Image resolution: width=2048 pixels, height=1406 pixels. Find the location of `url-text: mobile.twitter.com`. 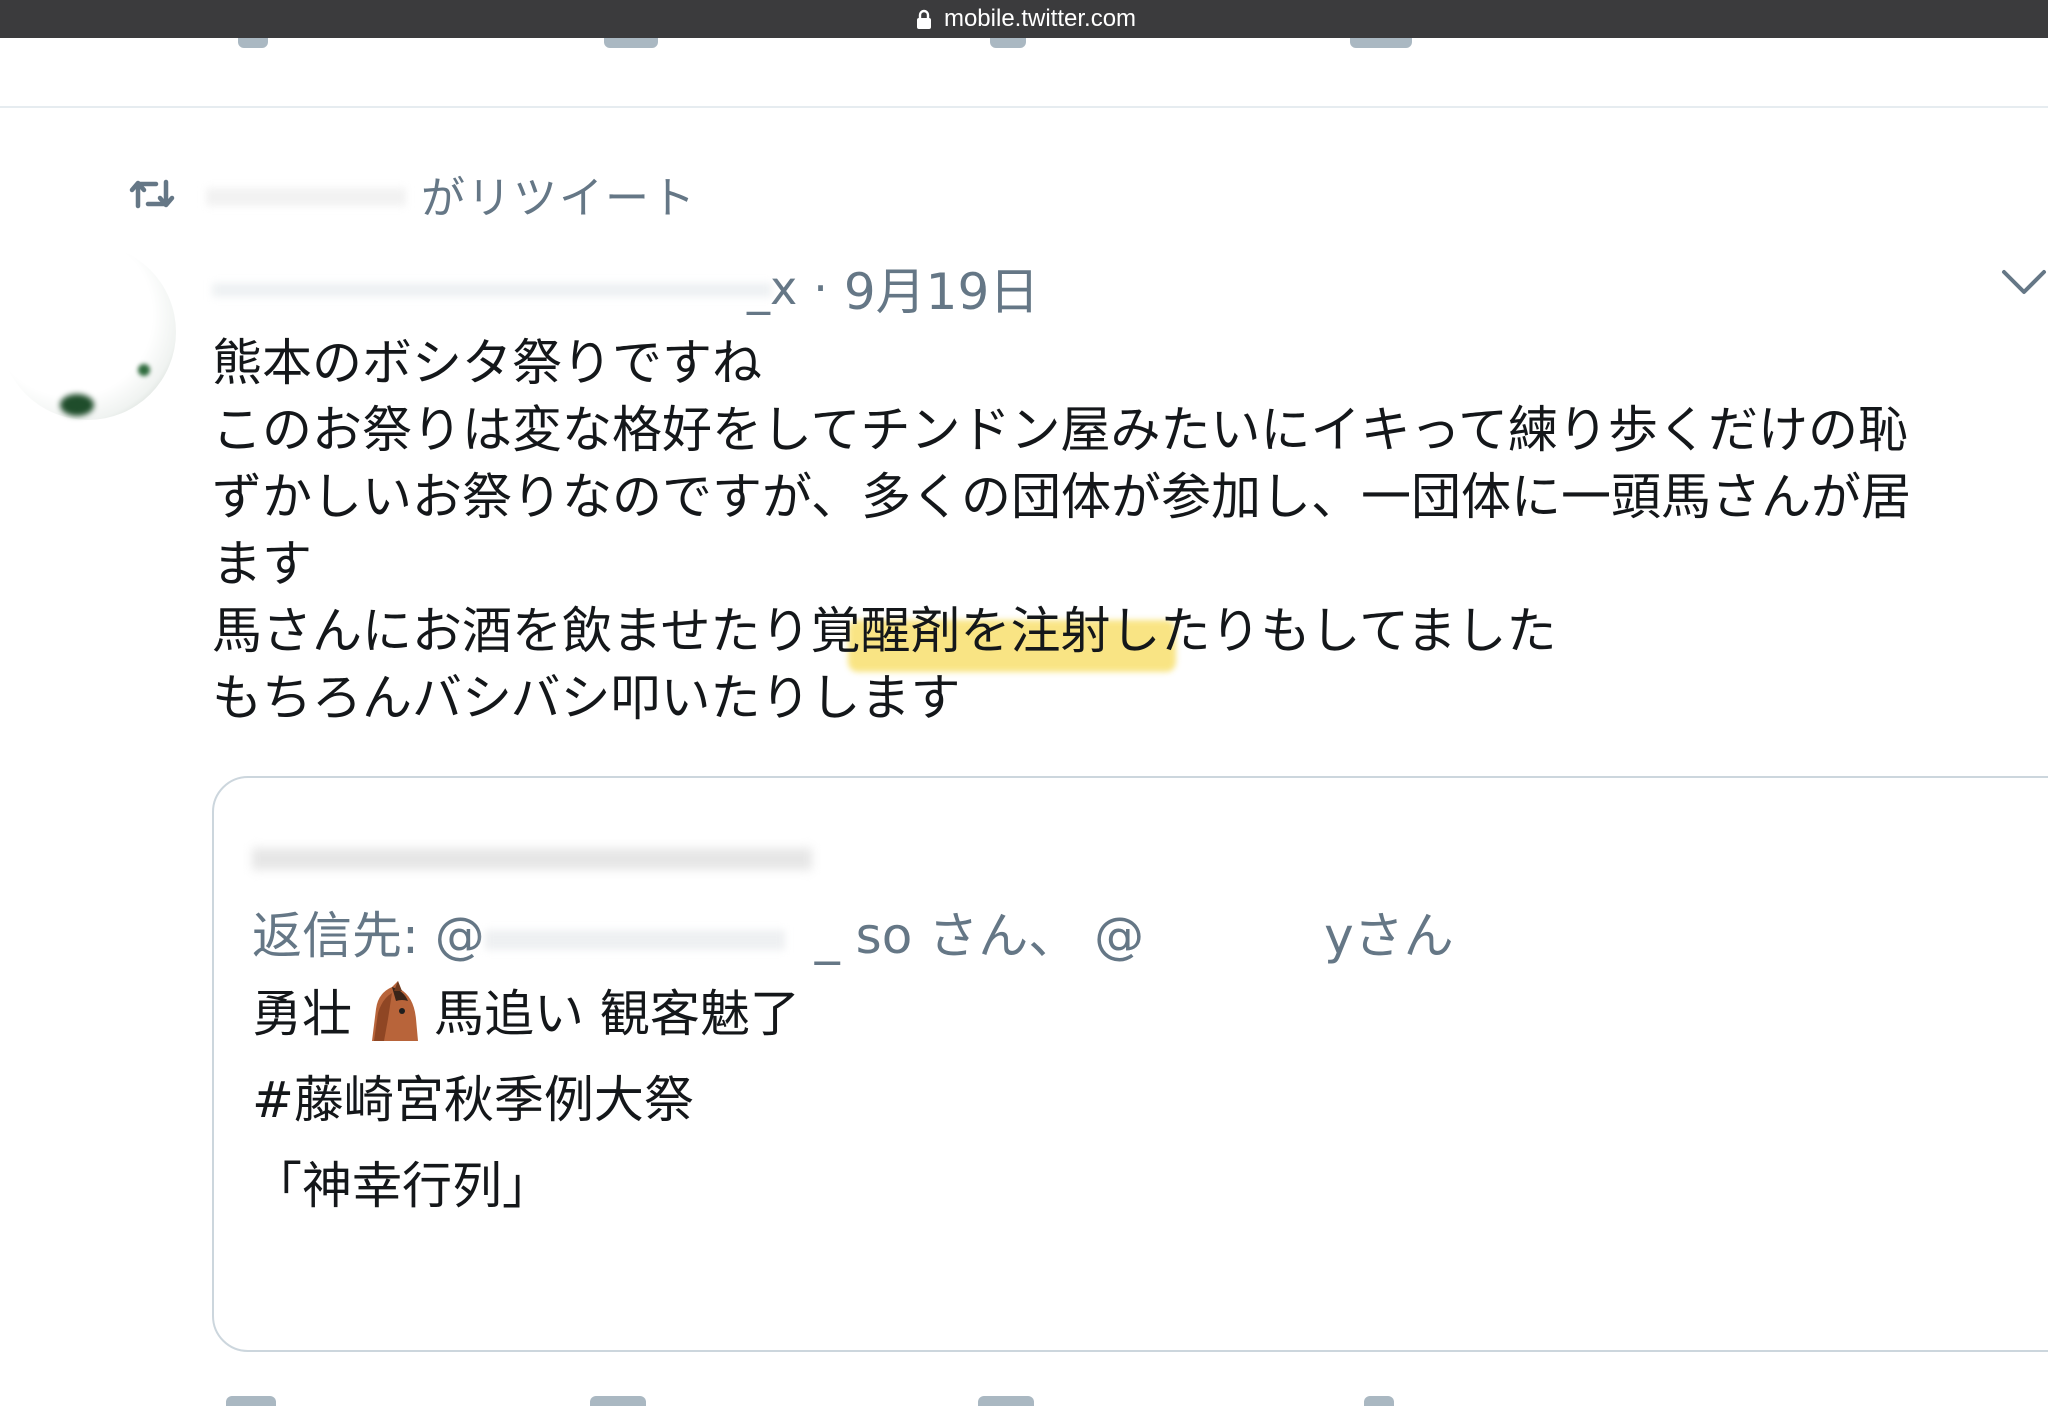

url-text: mobile.twitter.com is located at coordinates (1040, 18).